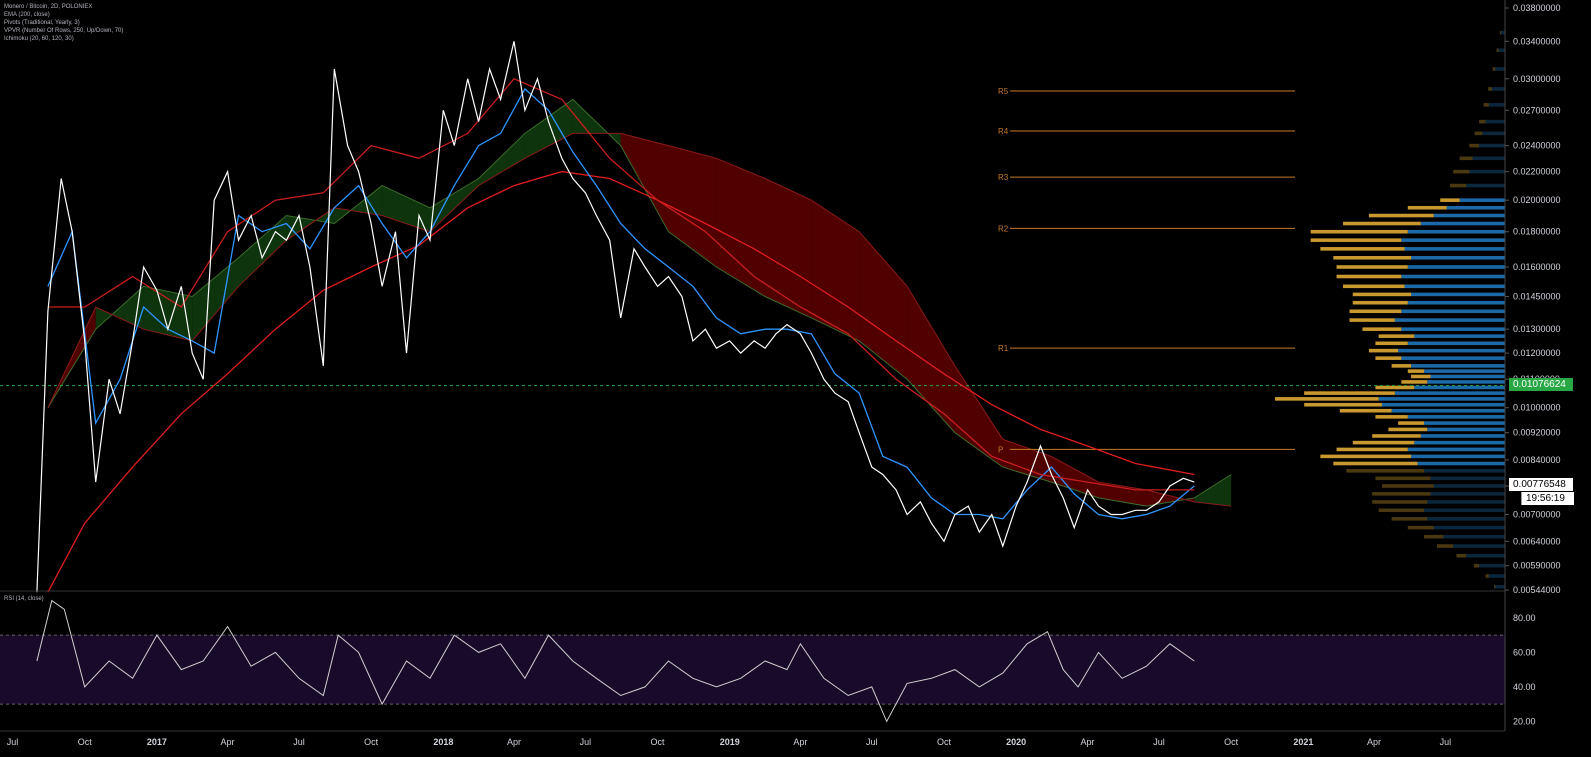 This screenshot has height=757, width=1591. What do you see at coordinates (1541, 484) in the screenshot?
I see `last-price-tag: 0.00776548` at bounding box center [1541, 484].